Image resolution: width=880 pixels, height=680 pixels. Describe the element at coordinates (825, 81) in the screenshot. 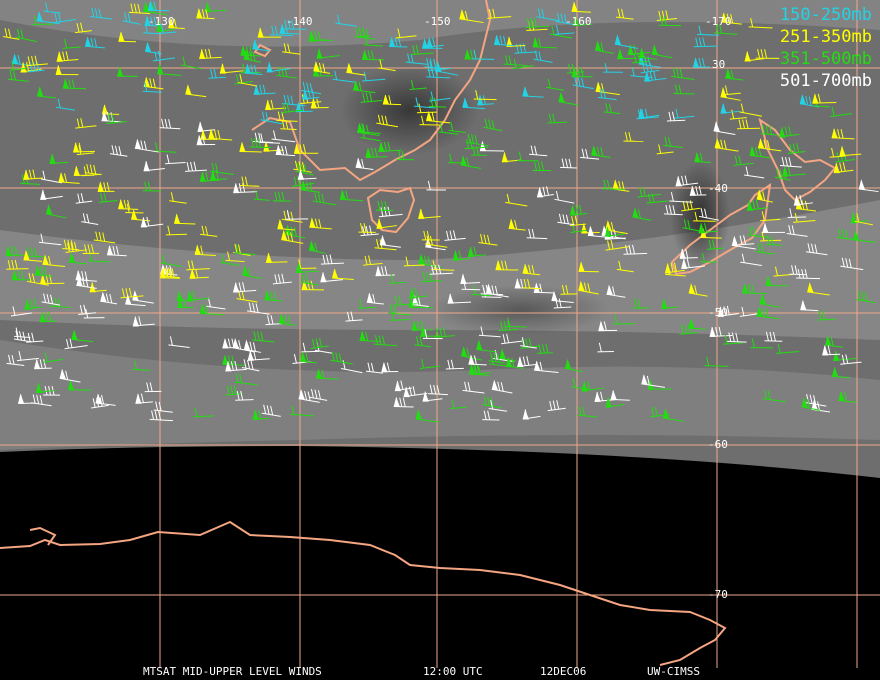

I see `legend-item-501-700: 501-700mb` at that location.